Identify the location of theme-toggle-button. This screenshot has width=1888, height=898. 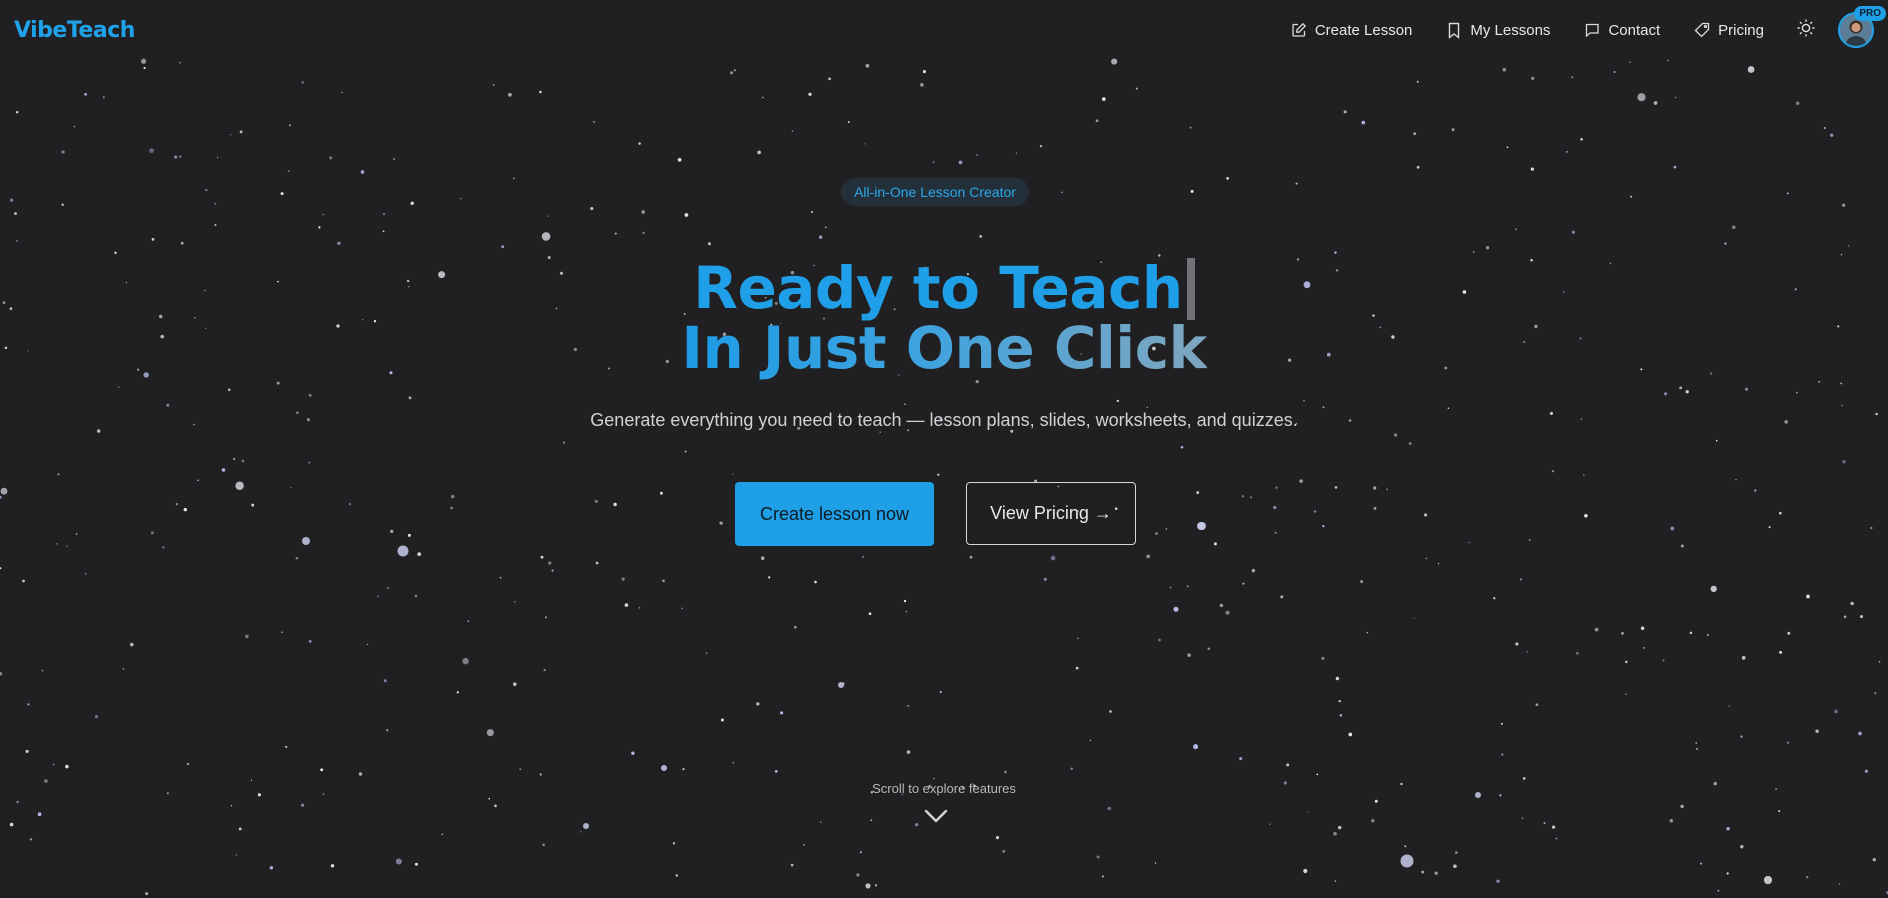
(1806, 30).